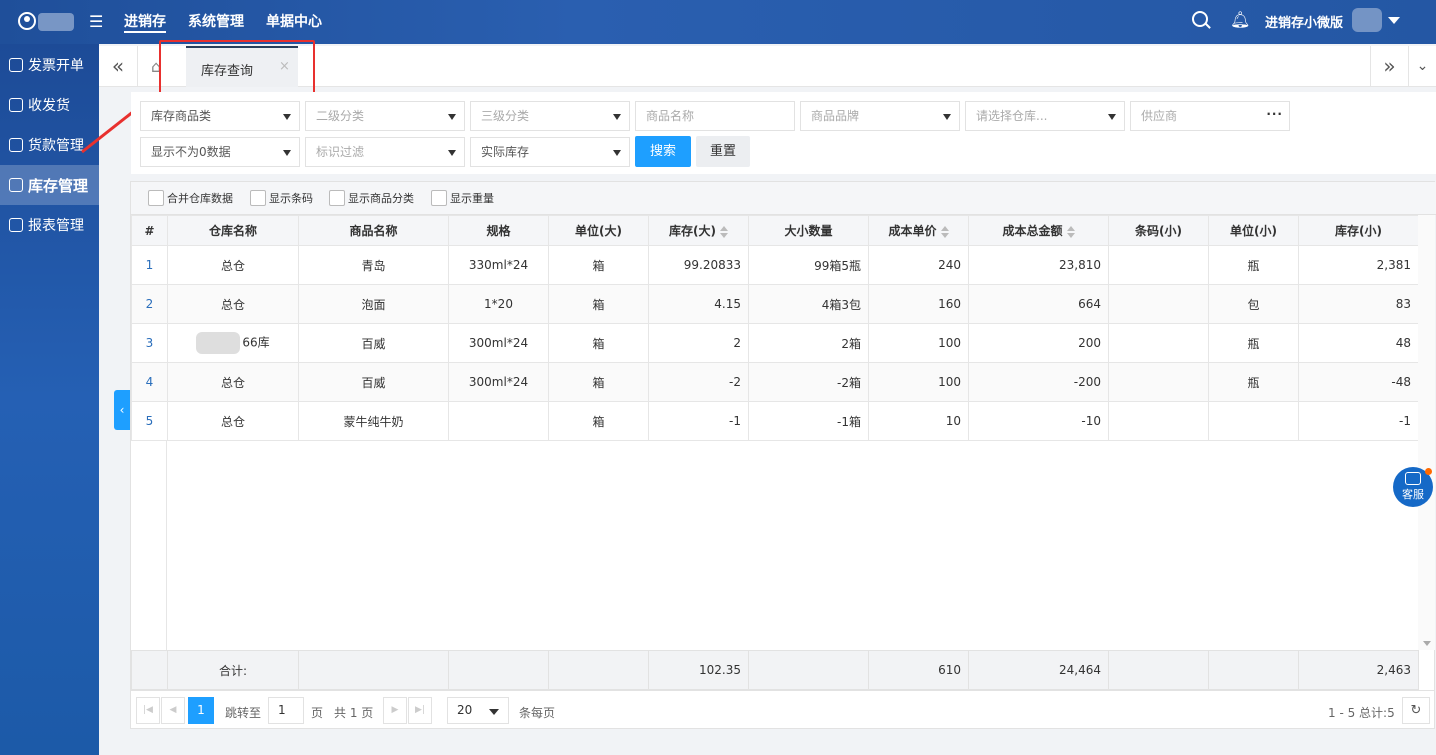 Image resolution: width=1436 pixels, height=755 pixels. I want to click on row-link: 2, so click(150, 304).